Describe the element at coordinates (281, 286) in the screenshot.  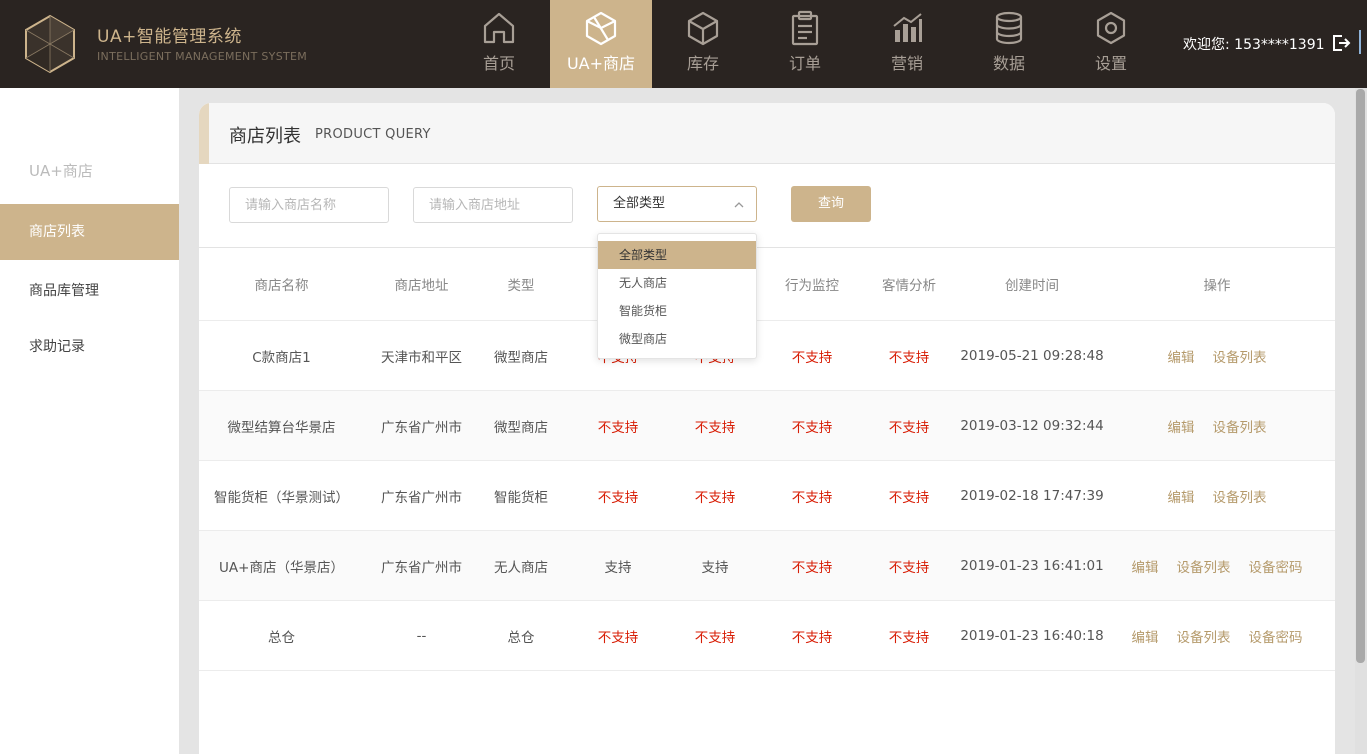
I see `header-store-name: 商店名称` at that location.